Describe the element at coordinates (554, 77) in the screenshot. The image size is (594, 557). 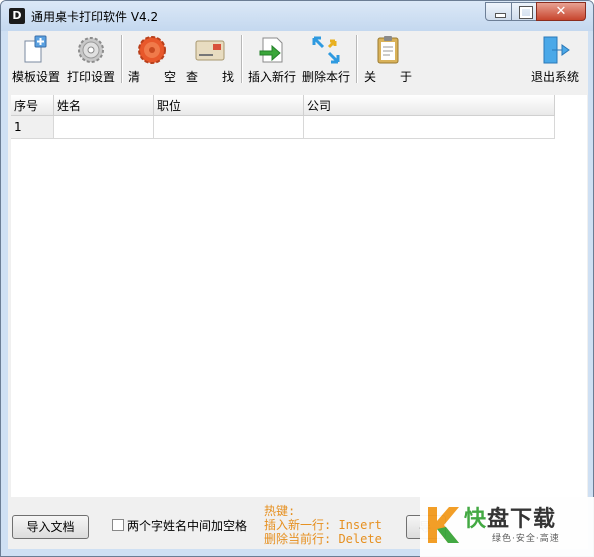
I see `exit-label: 退出系统` at that location.